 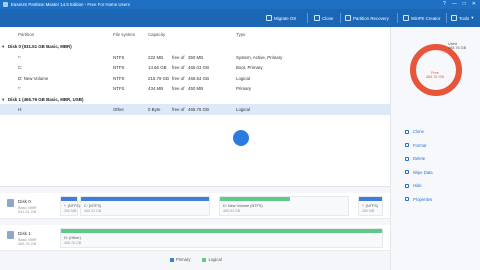 What do you see at coordinates (406, 18) in the screenshot?
I see `winpe-icon` at bounding box center [406, 18].